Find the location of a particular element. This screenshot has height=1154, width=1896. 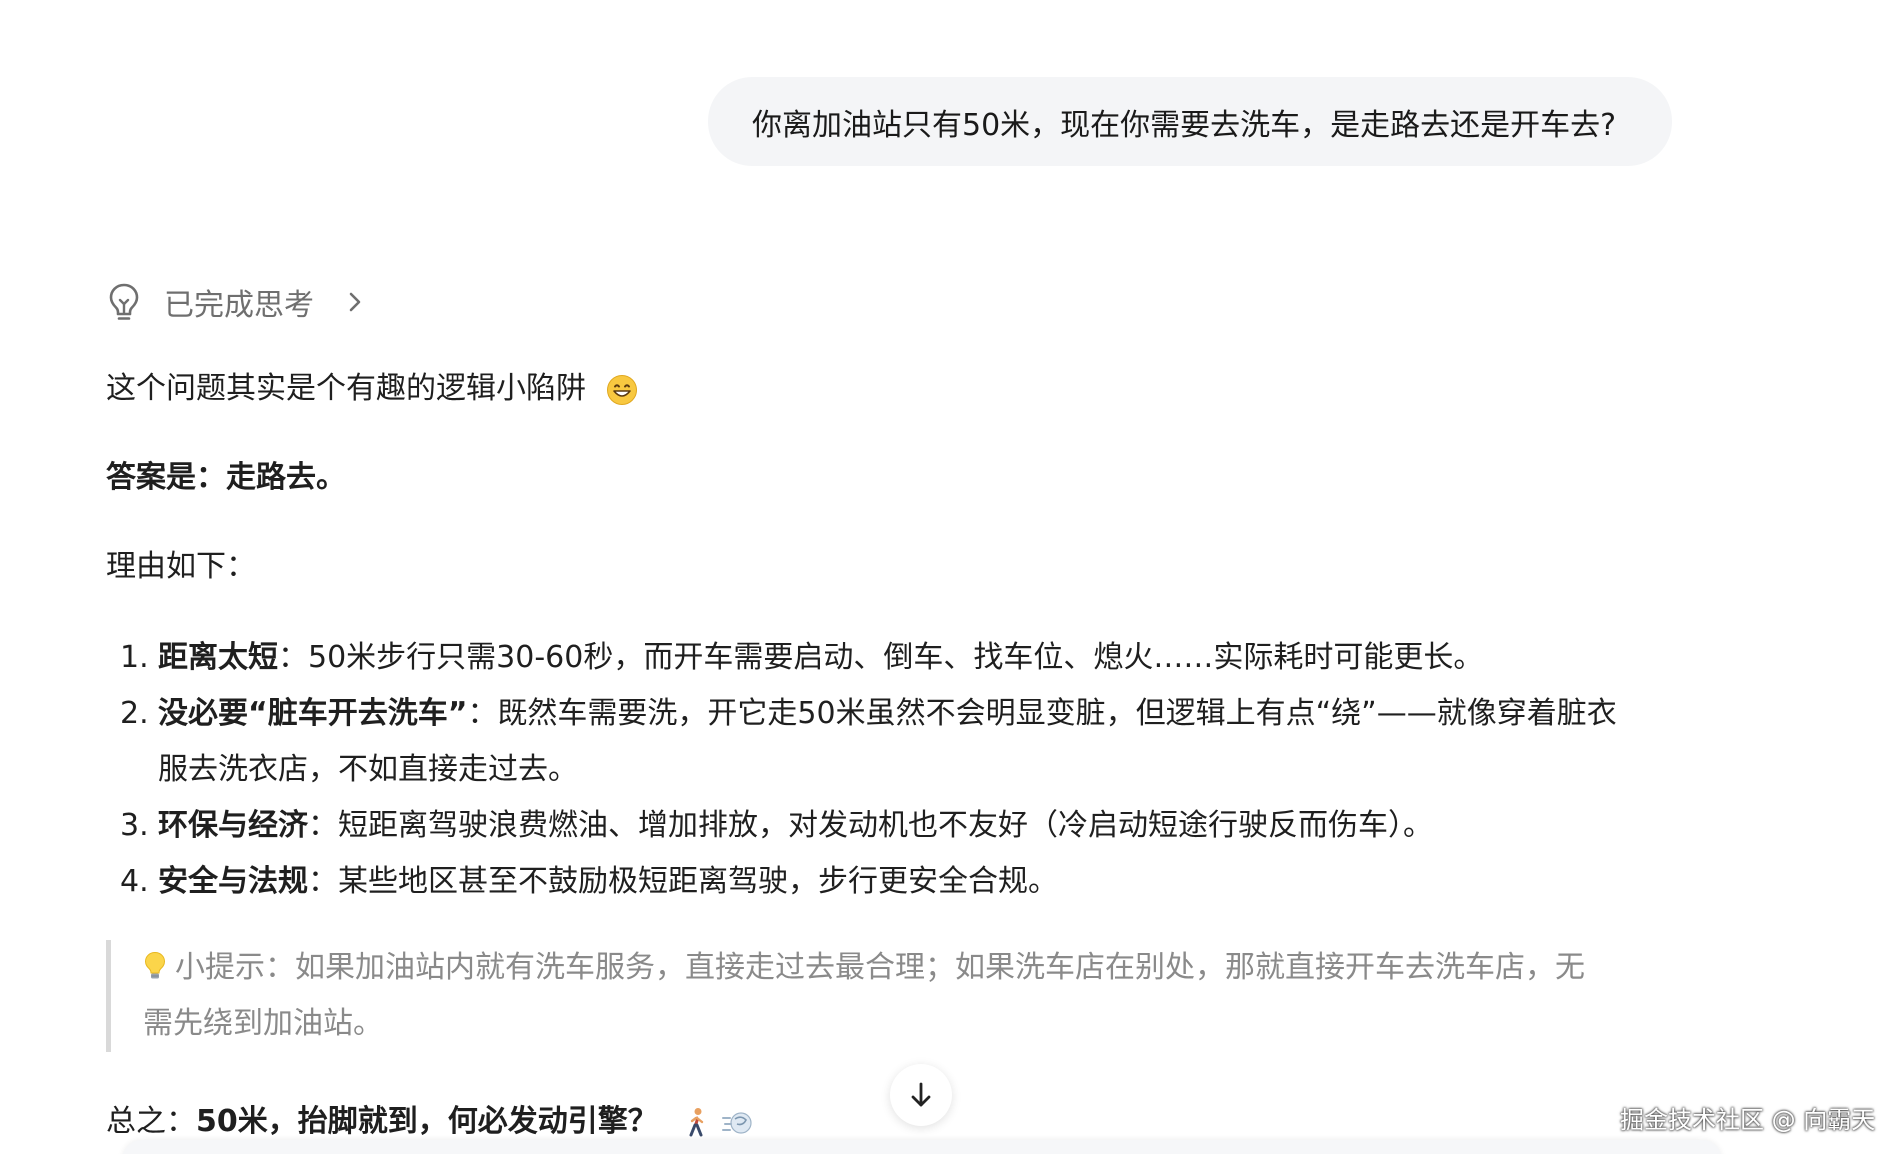

list-item-text-continued: 服去洗衣店，不如直接走过去。 is located at coordinates (368, 769).